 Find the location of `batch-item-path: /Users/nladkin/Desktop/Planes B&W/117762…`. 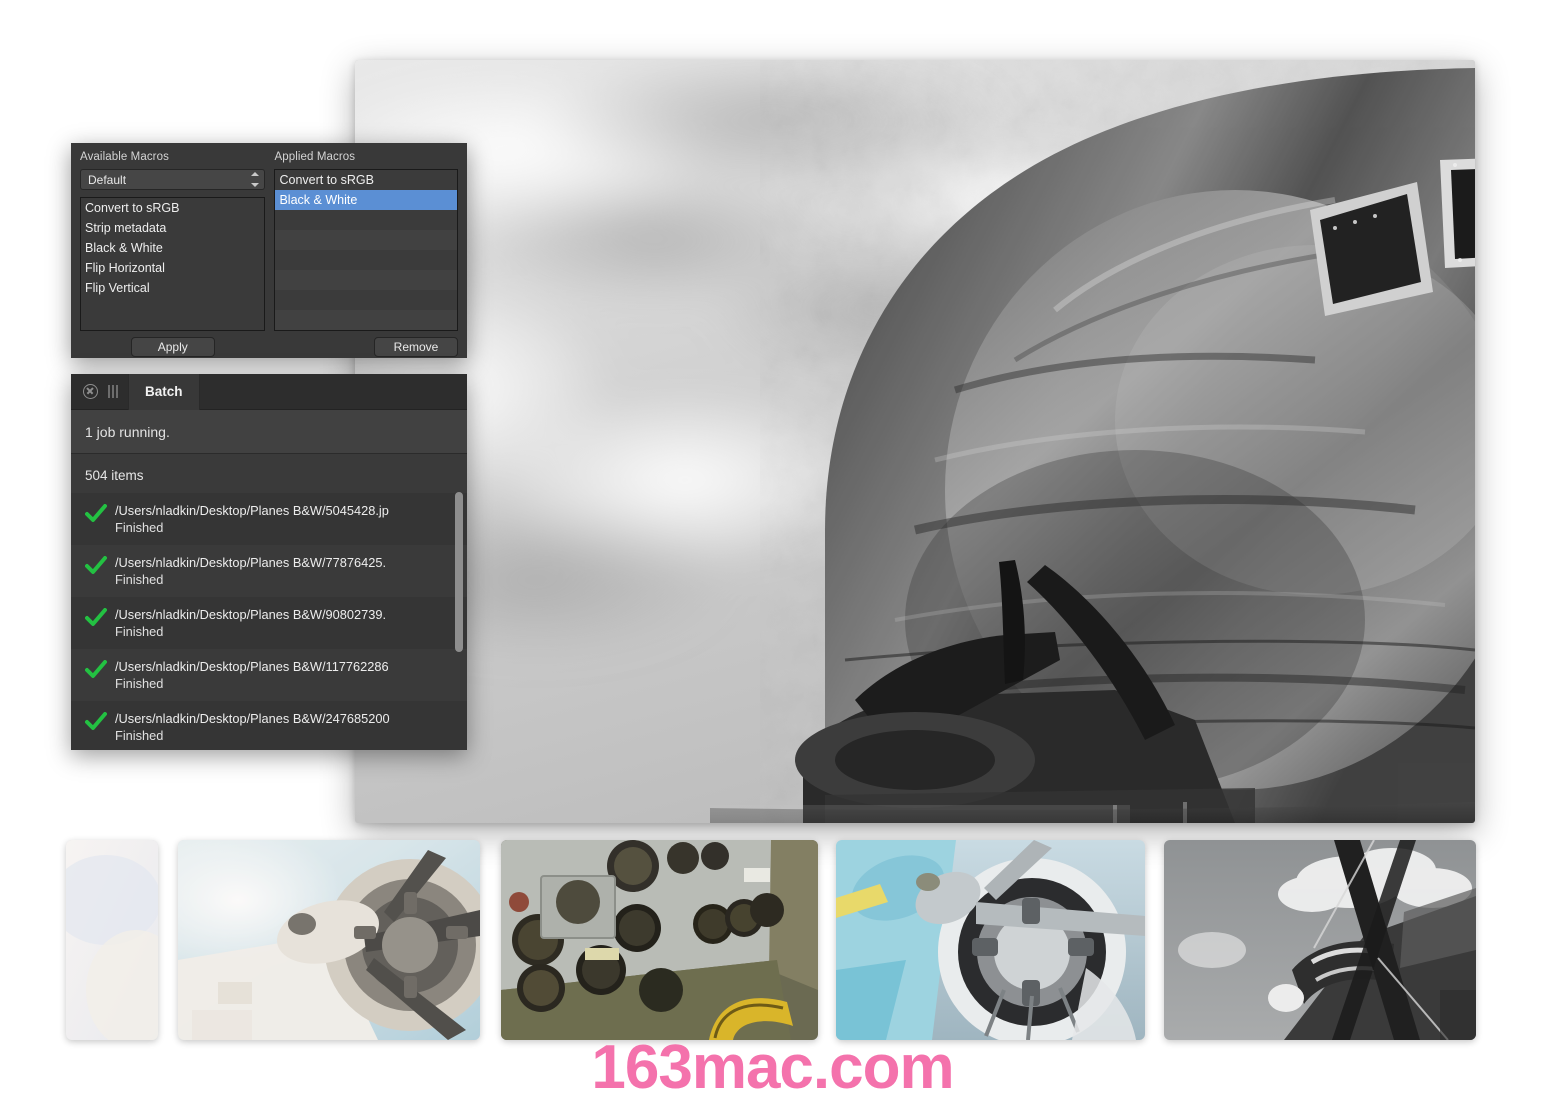

batch-item-path: /Users/nladkin/Desktop/Planes B&W/117762… is located at coordinates (252, 666).